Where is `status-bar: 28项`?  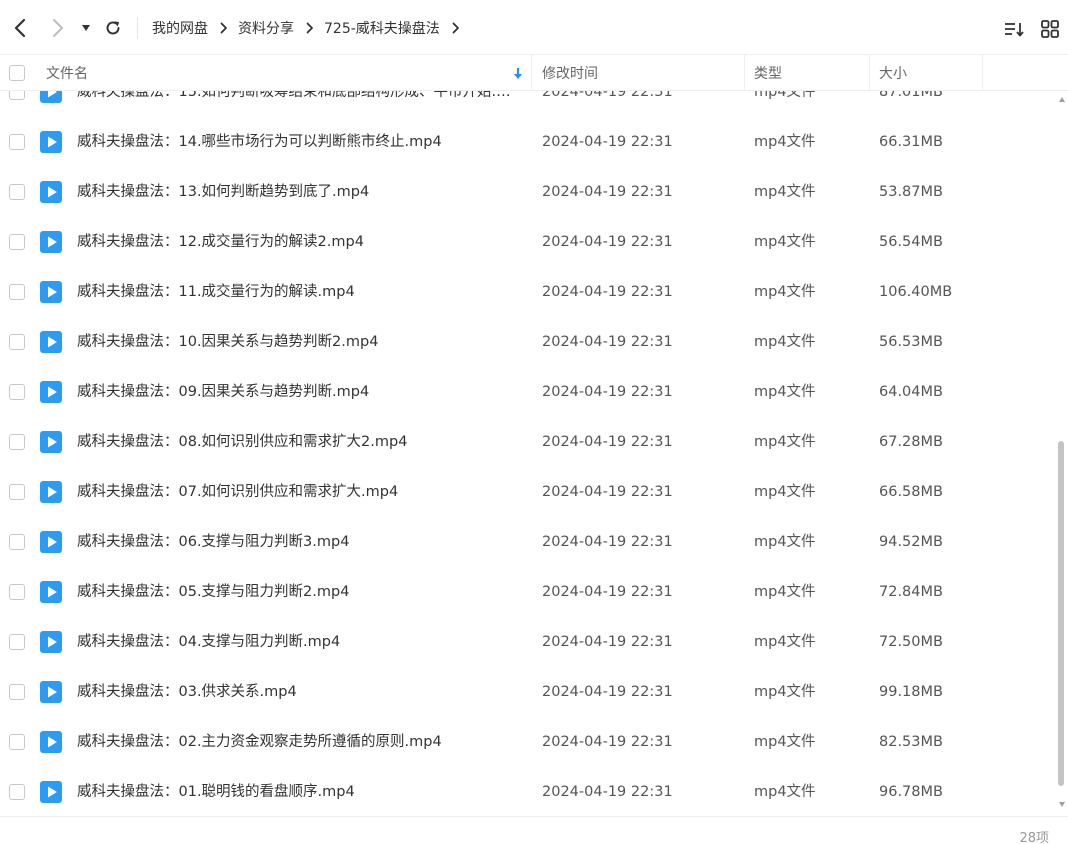 status-bar: 28项 is located at coordinates (534, 830).